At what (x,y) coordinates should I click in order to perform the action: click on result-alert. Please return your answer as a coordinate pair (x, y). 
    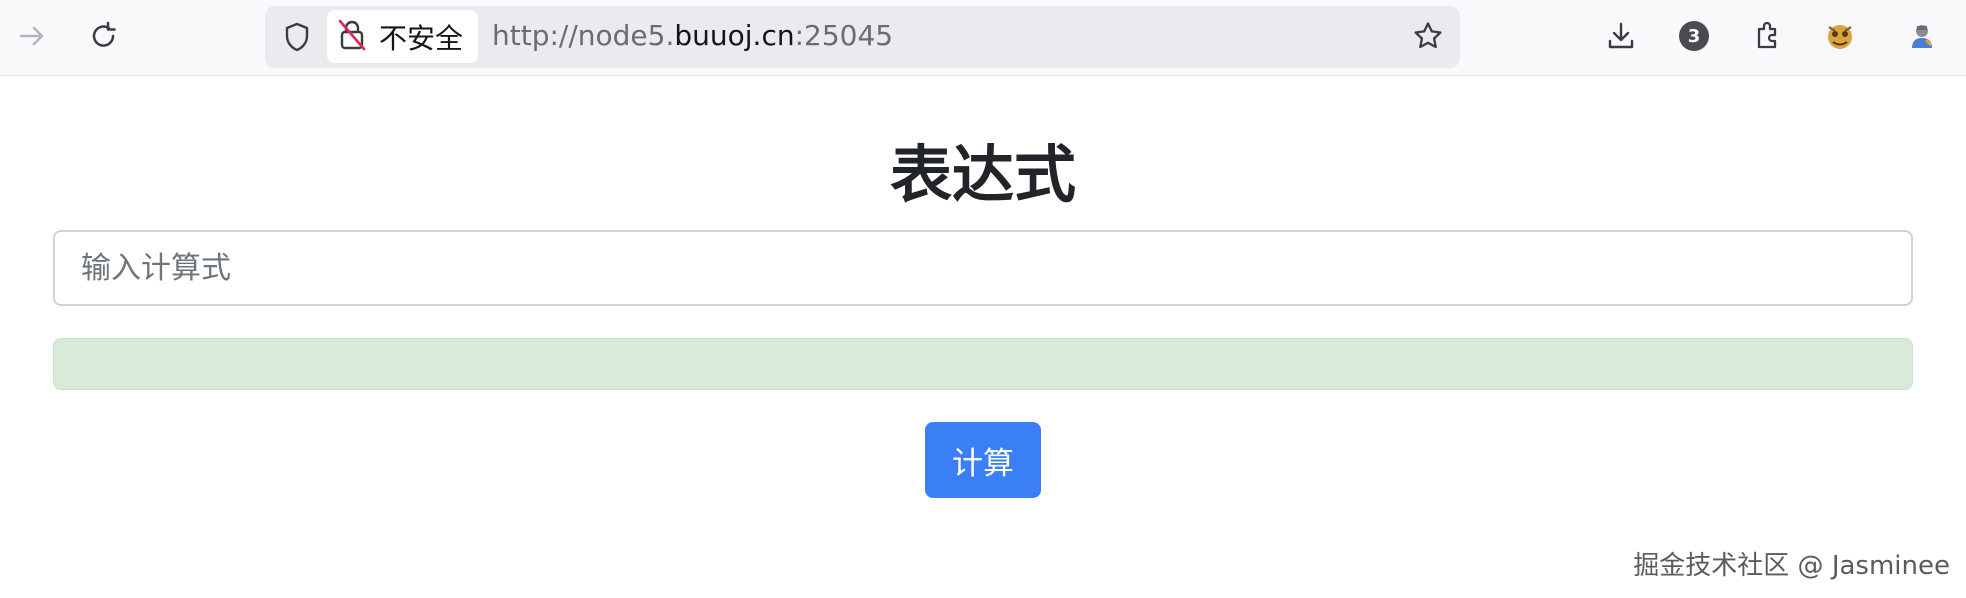
    Looking at the image, I should click on (983, 364).